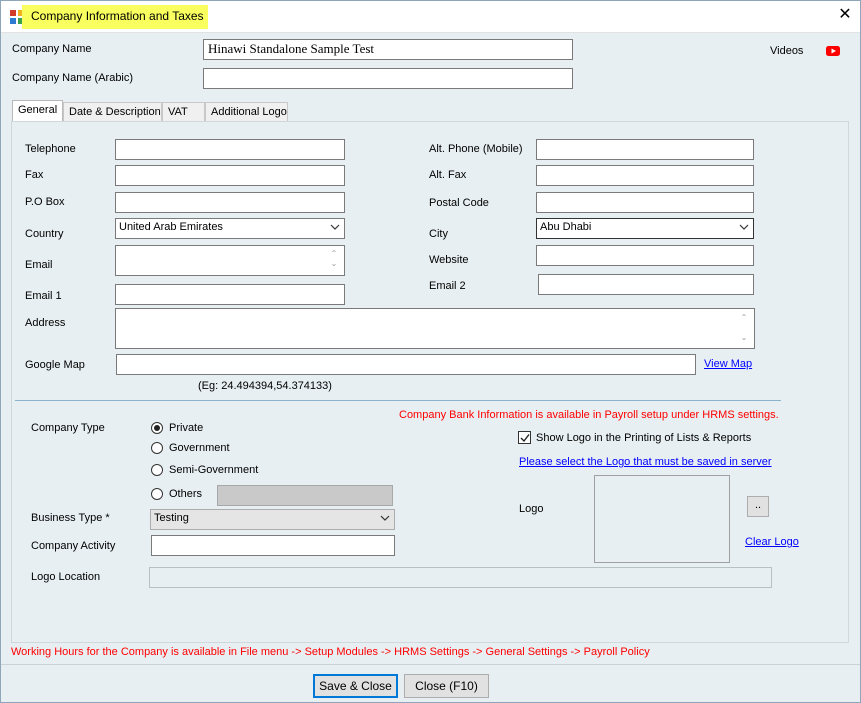 The width and height of the screenshot is (861, 703). What do you see at coordinates (43, 296) in the screenshot?
I see `email1-label: Email 1` at bounding box center [43, 296].